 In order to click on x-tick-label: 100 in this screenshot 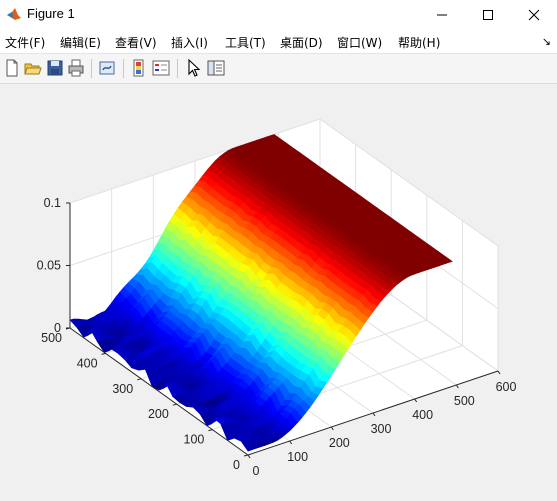, I will do `click(297, 457)`.